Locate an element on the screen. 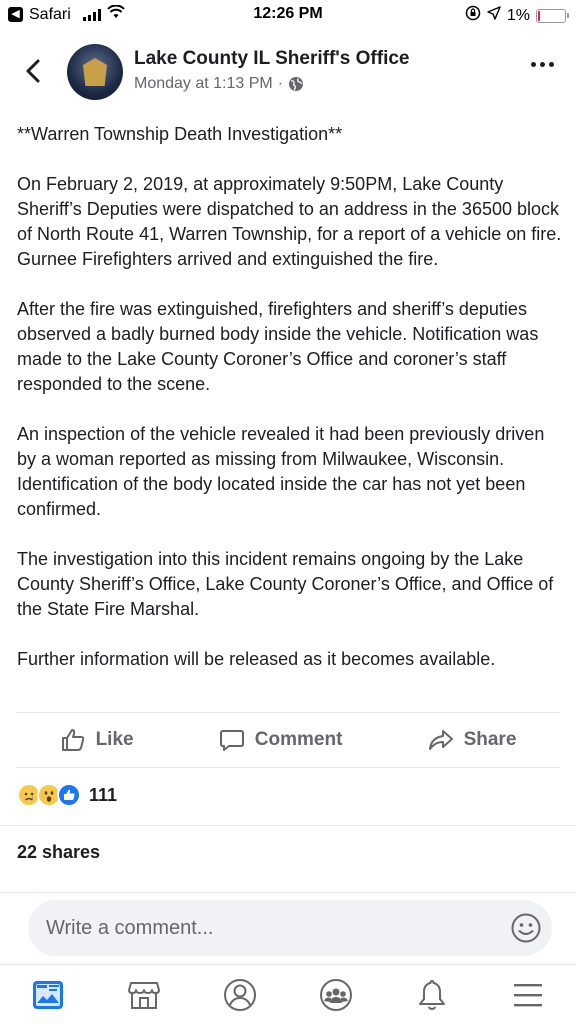 The height and width of the screenshot is (1024, 576). page-avatar is located at coordinates (95, 72).